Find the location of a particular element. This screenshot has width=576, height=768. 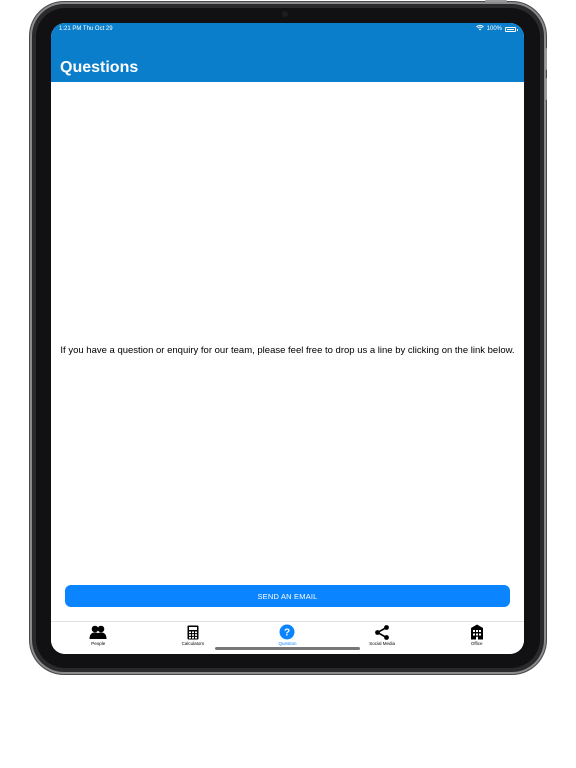

status-time: 1:21 PM Thu Oct 29 is located at coordinates (86, 29).